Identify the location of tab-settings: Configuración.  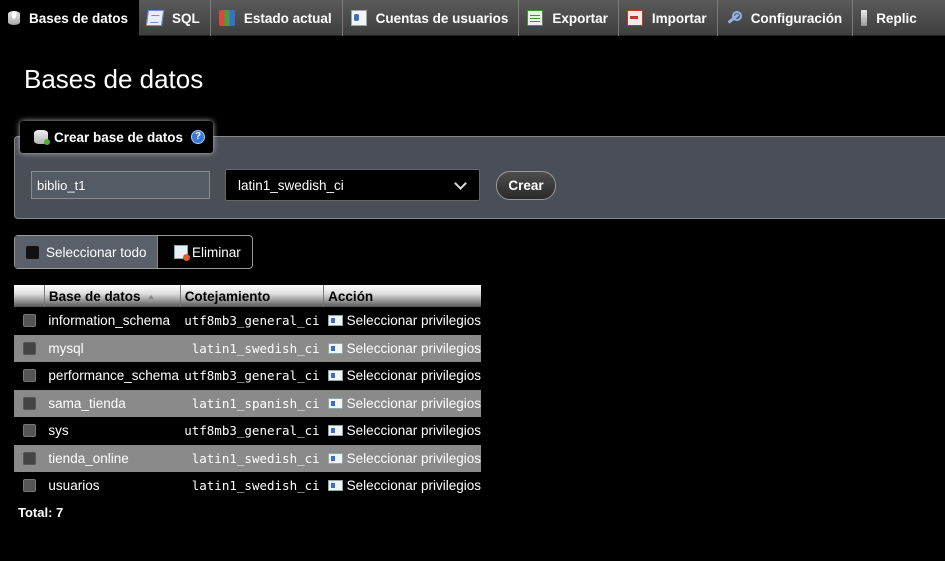
(786, 18).